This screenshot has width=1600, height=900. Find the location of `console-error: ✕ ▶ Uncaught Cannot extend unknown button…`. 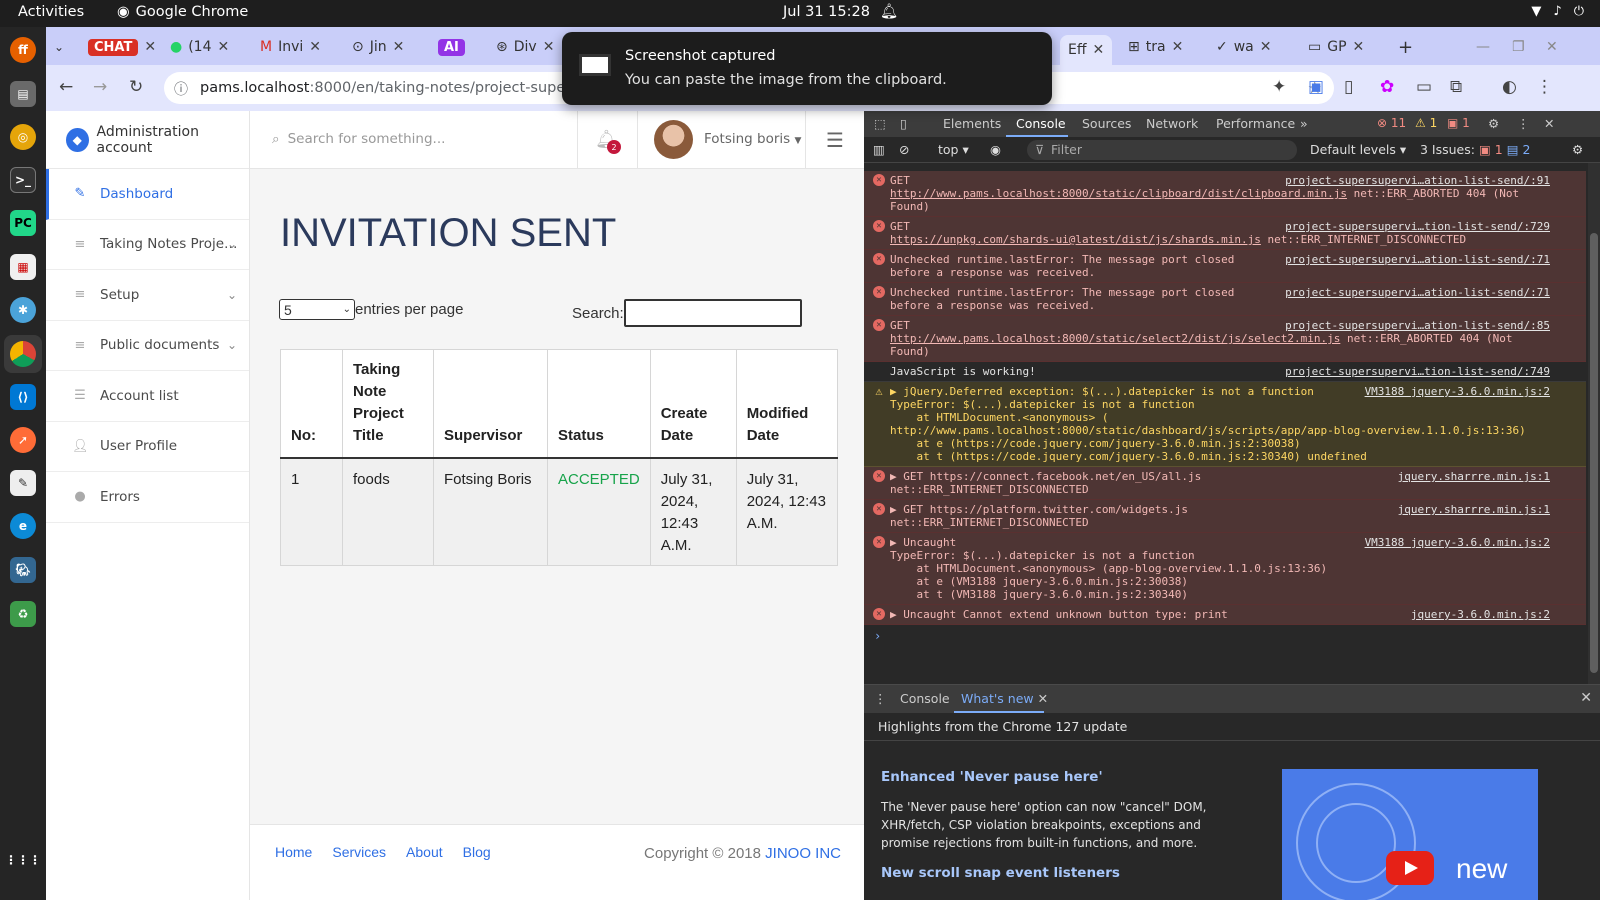

console-error: ✕ ▶ Uncaught Cannot extend unknown button… is located at coordinates (1225, 615).